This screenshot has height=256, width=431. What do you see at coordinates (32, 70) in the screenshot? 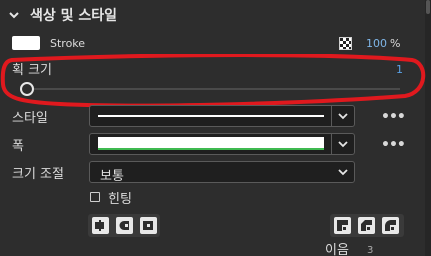
I see `stroke-size-label: 획 크기` at bounding box center [32, 70].